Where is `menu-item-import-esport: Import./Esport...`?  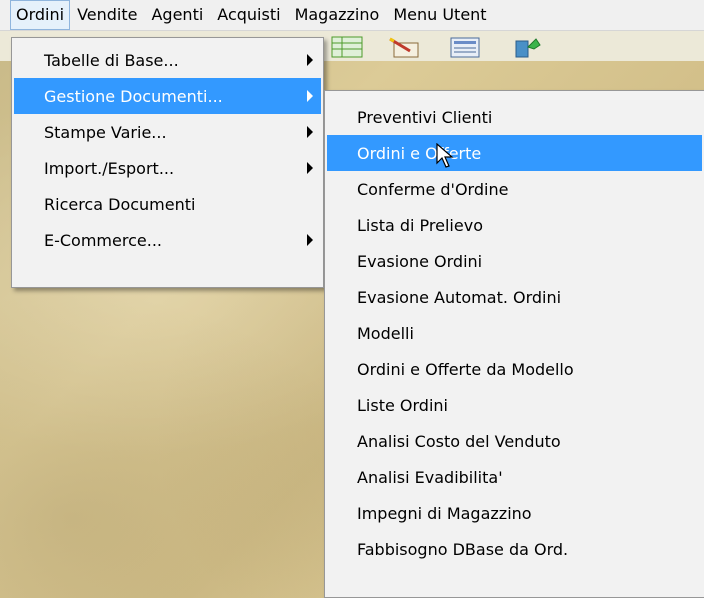
menu-item-import-esport: Import./Esport... is located at coordinates (167, 168).